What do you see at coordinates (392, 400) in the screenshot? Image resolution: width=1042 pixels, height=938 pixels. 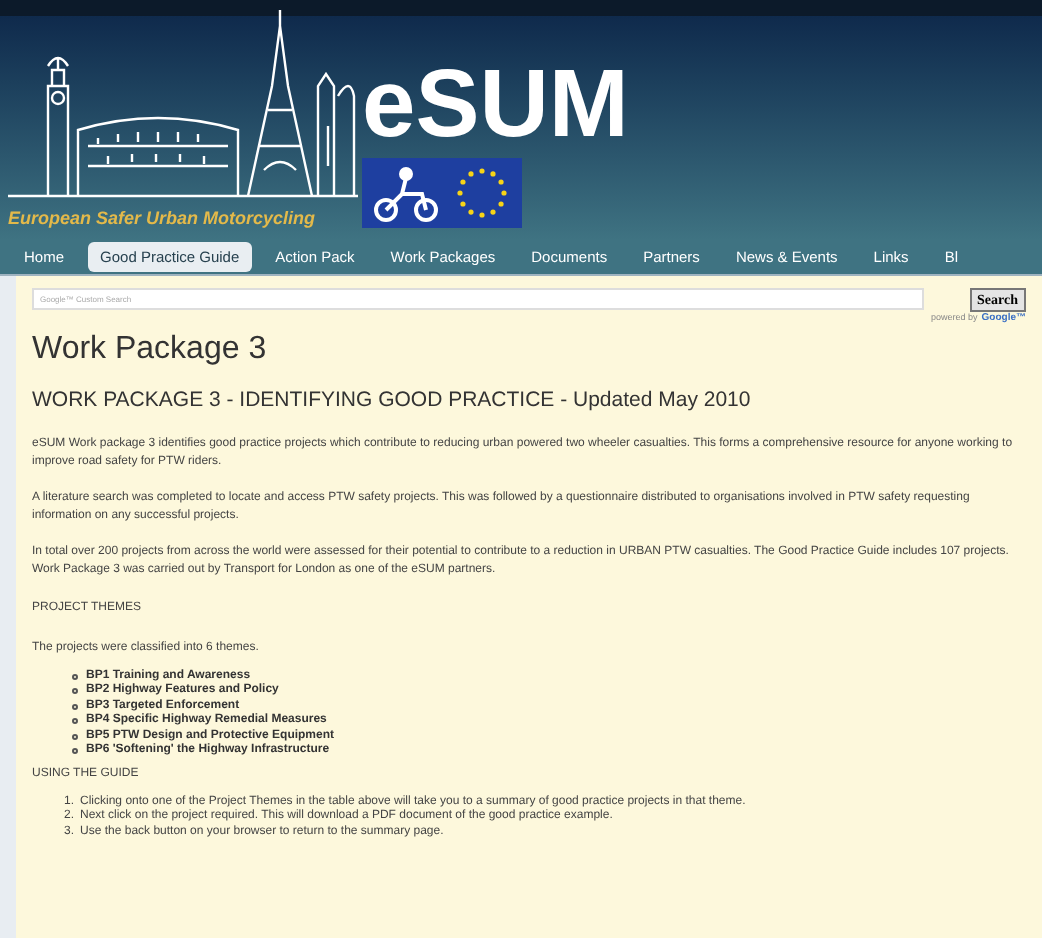 I see `page-heading: WORK PACKAGE 3 - IDENTIFYING GOOD PRACTICE - Updated May 2010` at bounding box center [392, 400].